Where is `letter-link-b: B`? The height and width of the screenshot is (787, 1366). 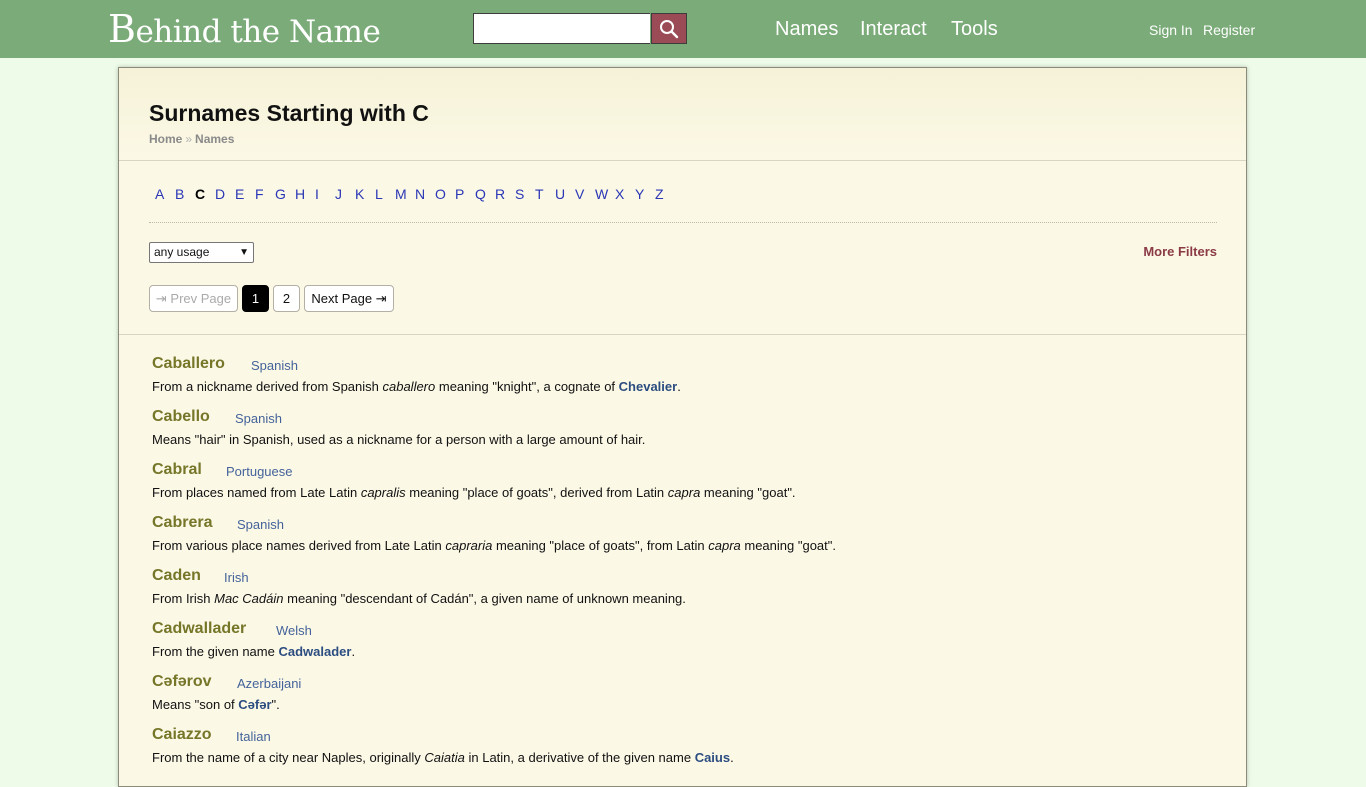 letter-link-b: B is located at coordinates (185, 194).